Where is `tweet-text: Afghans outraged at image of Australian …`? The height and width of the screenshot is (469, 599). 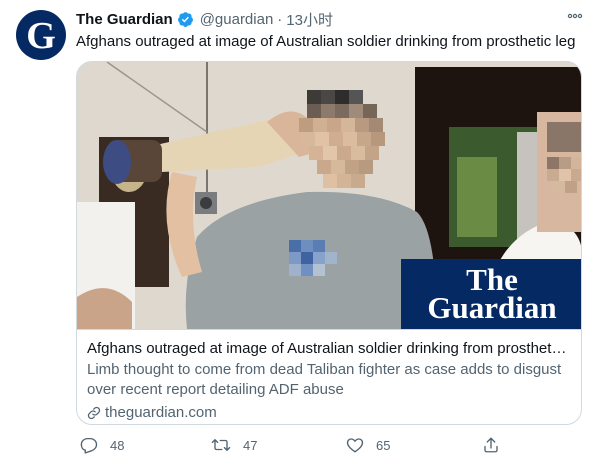 tweet-text: Afghans outraged at image of Australian … is located at coordinates (326, 41).